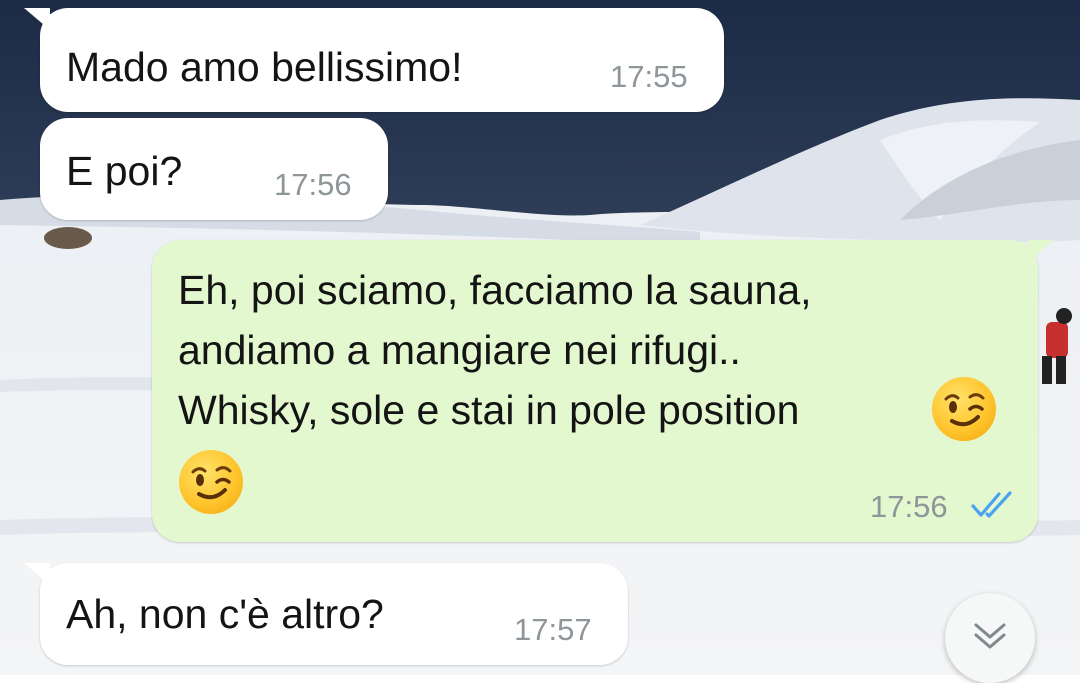 This screenshot has width=1080, height=683. I want to click on message-timestamp: 17:57, so click(553, 629).